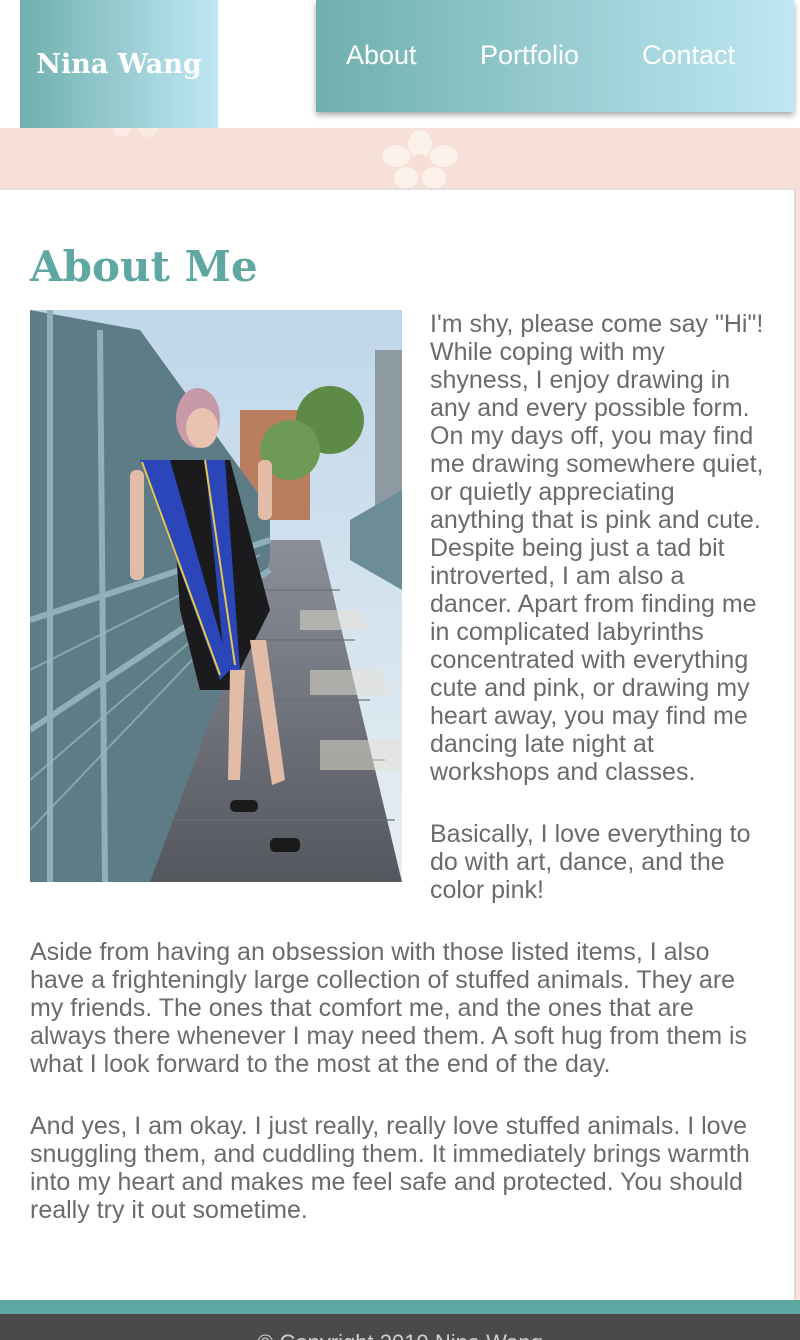 The height and width of the screenshot is (1340, 800). What do you see at coordinates (688, 55) in the screenshot?
I see `nav-link-contact: Contact` at bounding box center [688, 55].